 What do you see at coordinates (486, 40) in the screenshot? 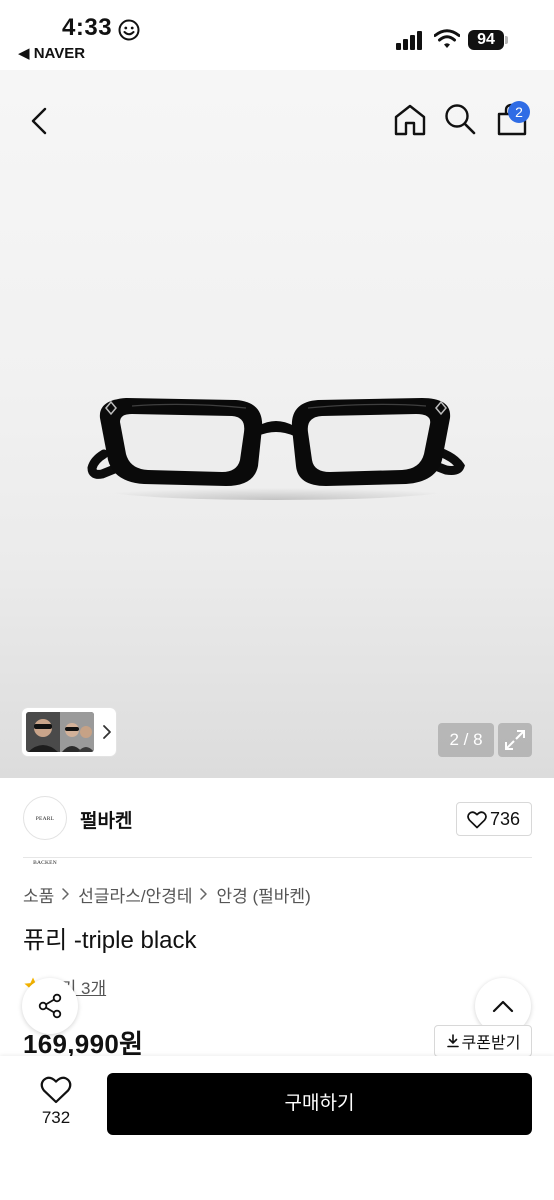
I see `battery-indicator: 94` at bounding box center [486, 40].